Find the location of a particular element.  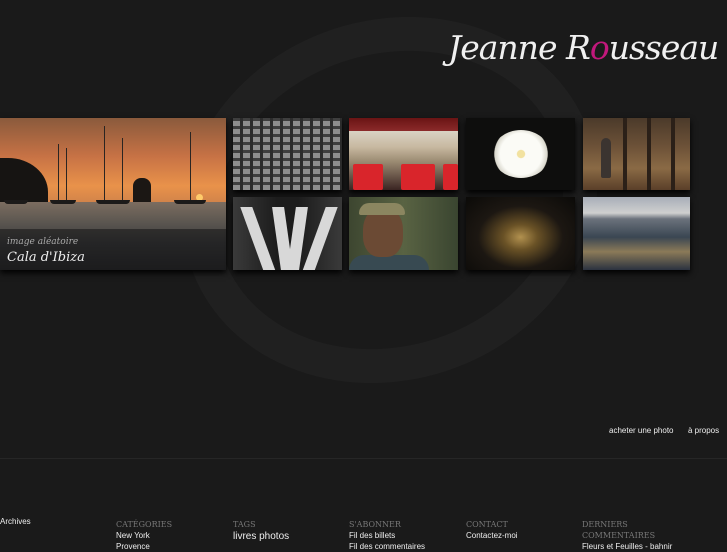

footer-tags: Tags livres photos is located at coordinates (273, 531).